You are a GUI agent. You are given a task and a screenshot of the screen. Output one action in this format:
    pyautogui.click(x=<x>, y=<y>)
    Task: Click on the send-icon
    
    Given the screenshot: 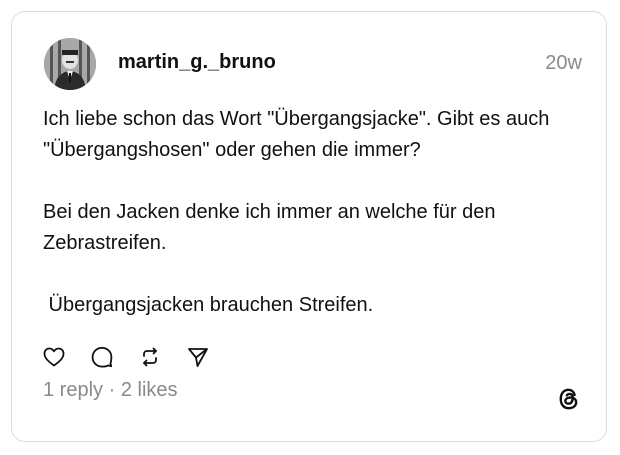 What is the action you would take?
    pyautogui.click(x=198, y=357)
    